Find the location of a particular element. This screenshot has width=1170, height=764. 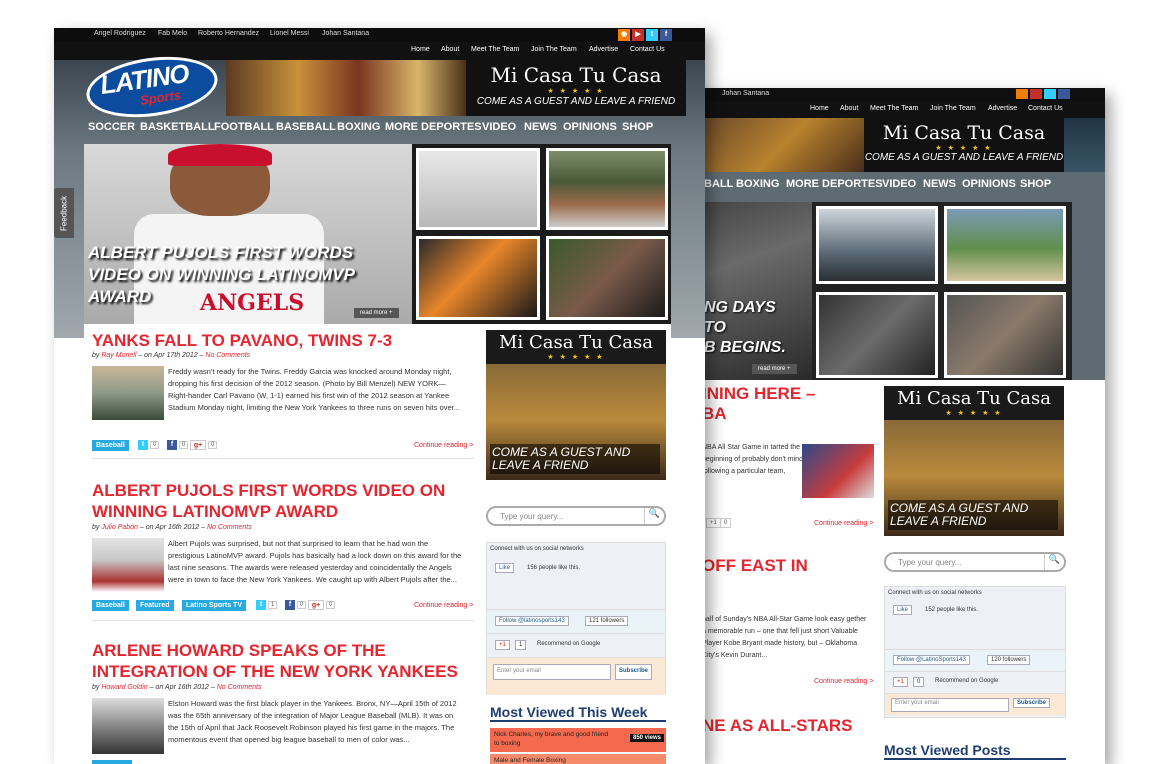

twitter-follow-button: Follow @latinosports143 is located at coordinates (532, 621).